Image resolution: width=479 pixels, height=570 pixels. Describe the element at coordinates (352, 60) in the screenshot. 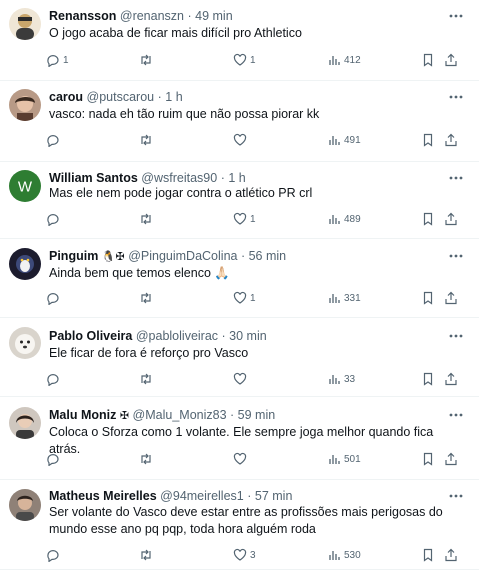

I see `views-count: 412` at that location.